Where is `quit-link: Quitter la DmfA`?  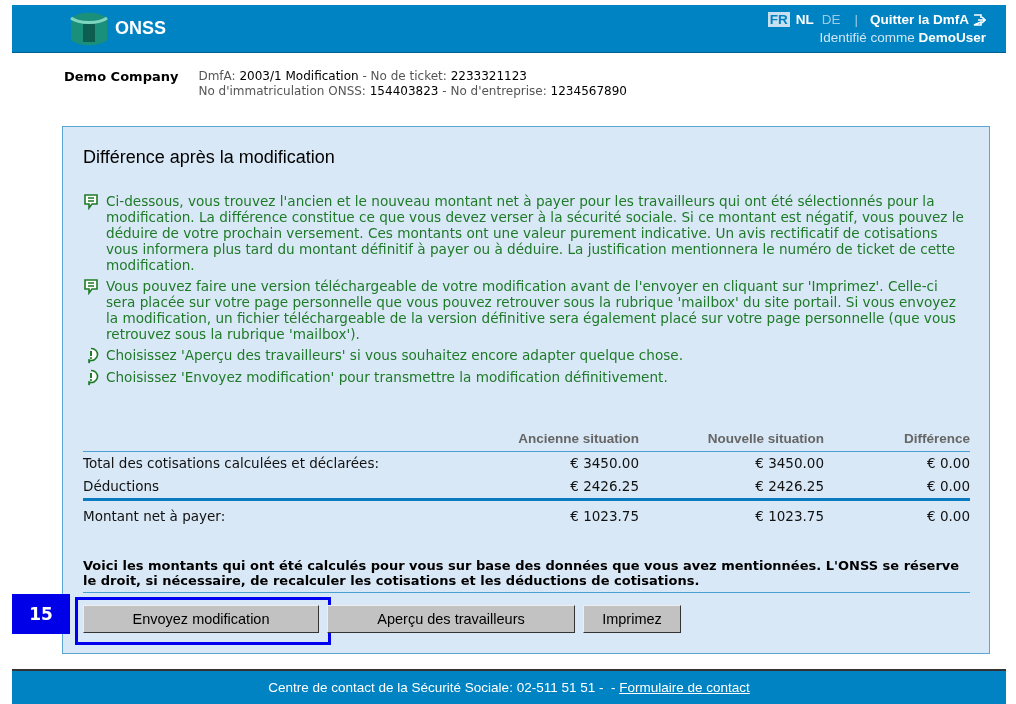
quit-link: Quitter la DmfA is located at coordinates (928, 19).